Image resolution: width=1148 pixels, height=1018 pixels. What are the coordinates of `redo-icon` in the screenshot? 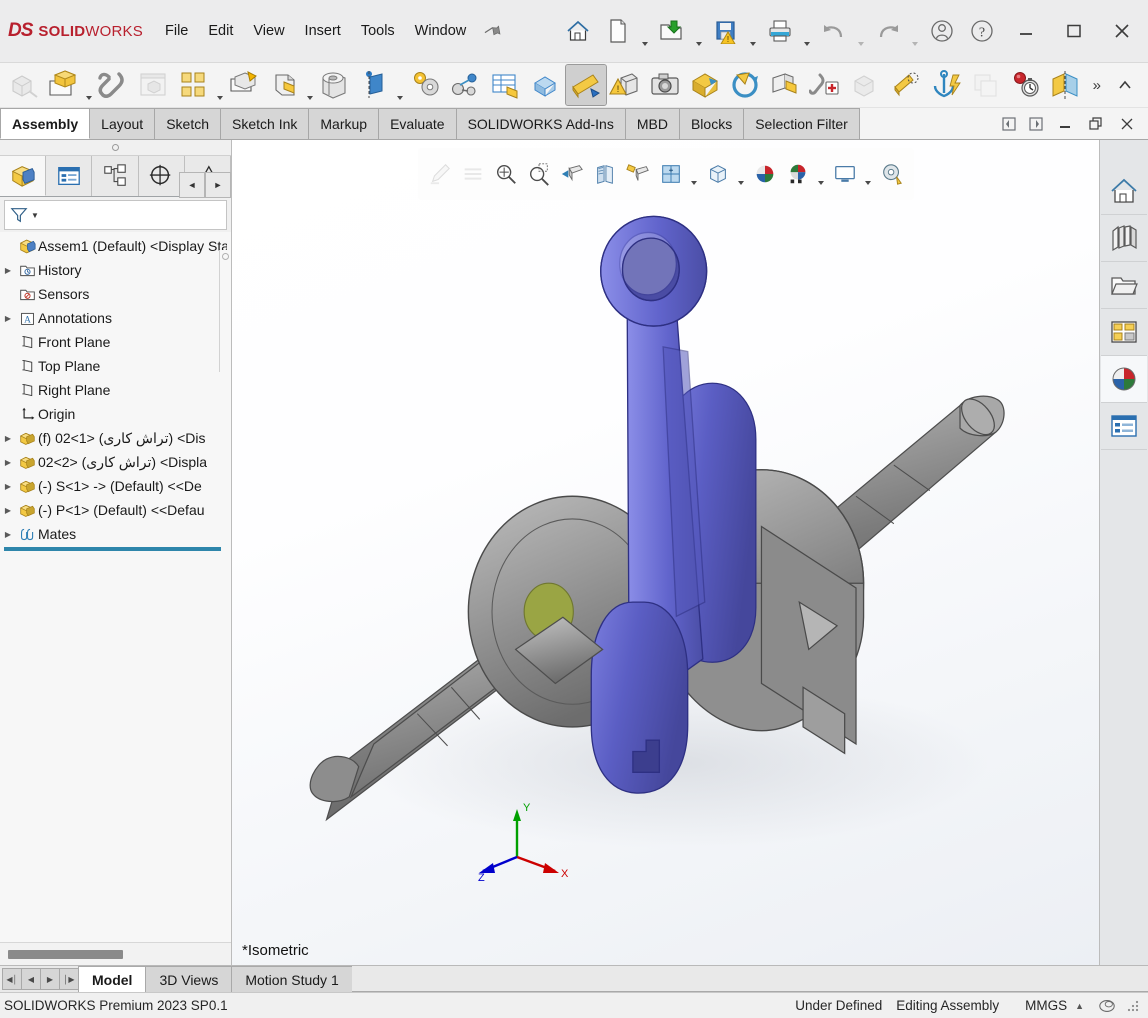 It's located at (888, 31).